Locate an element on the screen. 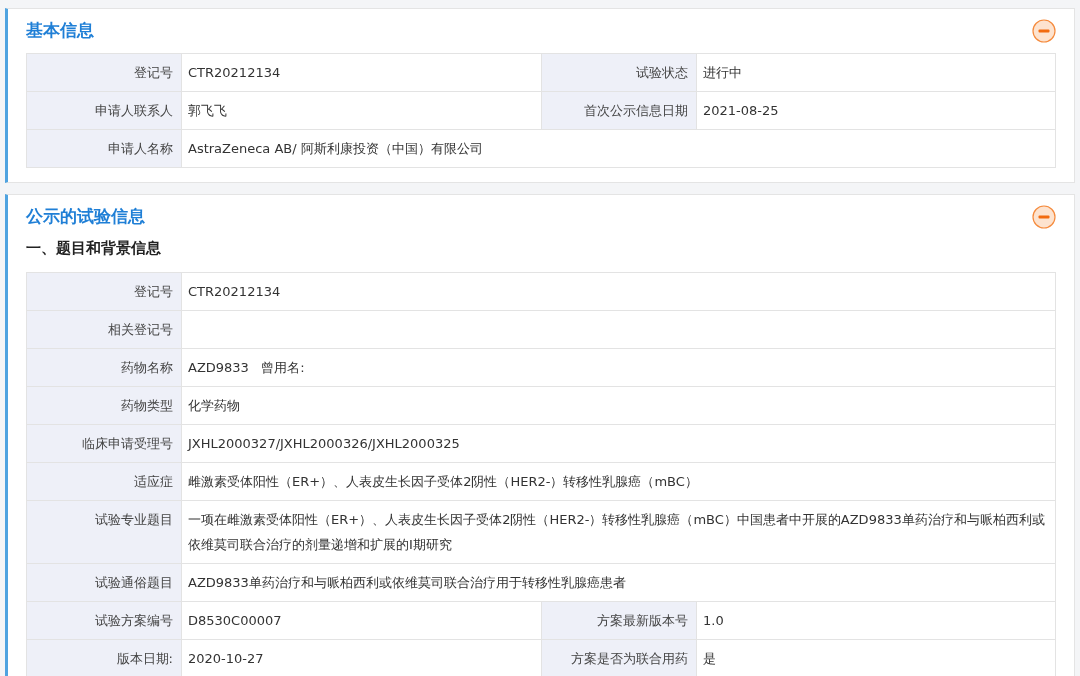 The image size is (1080, 676). field-value: 雌激素受体阳性（ER+）、人表皮生长因子受体2阴性（HER2-）转移性乳腺癌（mBC） is located at coordinates (443, 481).